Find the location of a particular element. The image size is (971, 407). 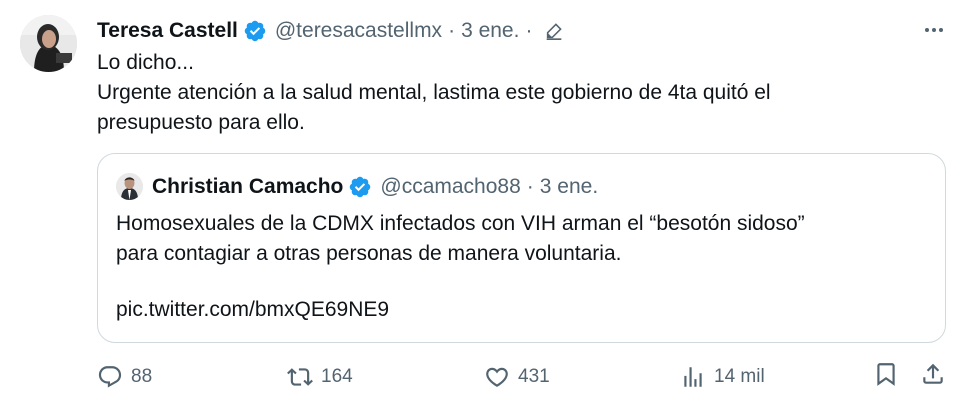

reply-button: 88 is located at coordinates (124, 377).